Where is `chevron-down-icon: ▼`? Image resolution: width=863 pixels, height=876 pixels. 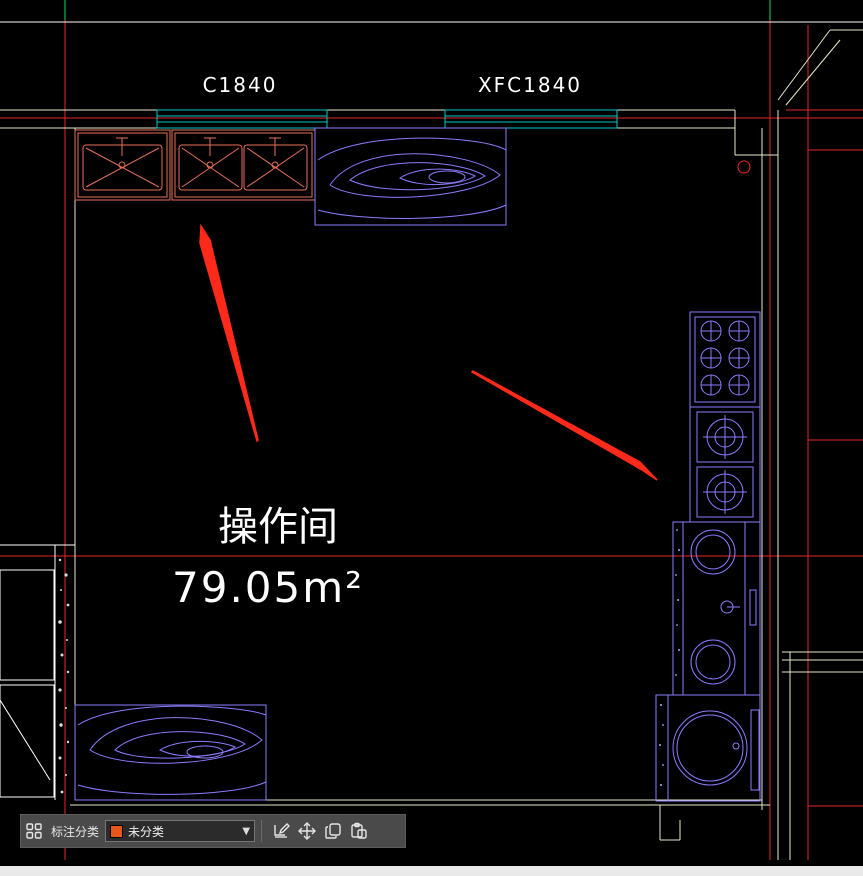 chevron-down-icon: ▼ is located at coordinates (246, 831).